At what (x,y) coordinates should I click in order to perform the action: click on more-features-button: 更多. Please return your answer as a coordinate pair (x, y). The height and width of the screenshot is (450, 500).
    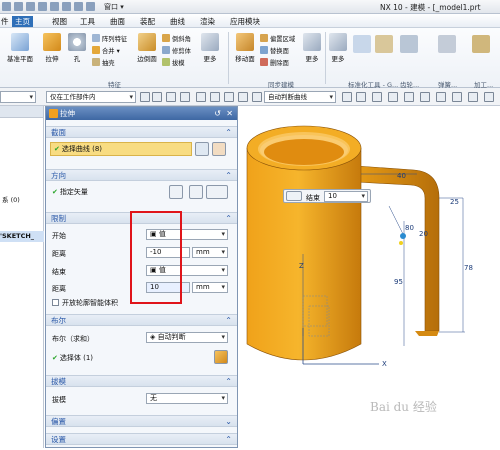
    Looking at the image, I should click on (210, 48).